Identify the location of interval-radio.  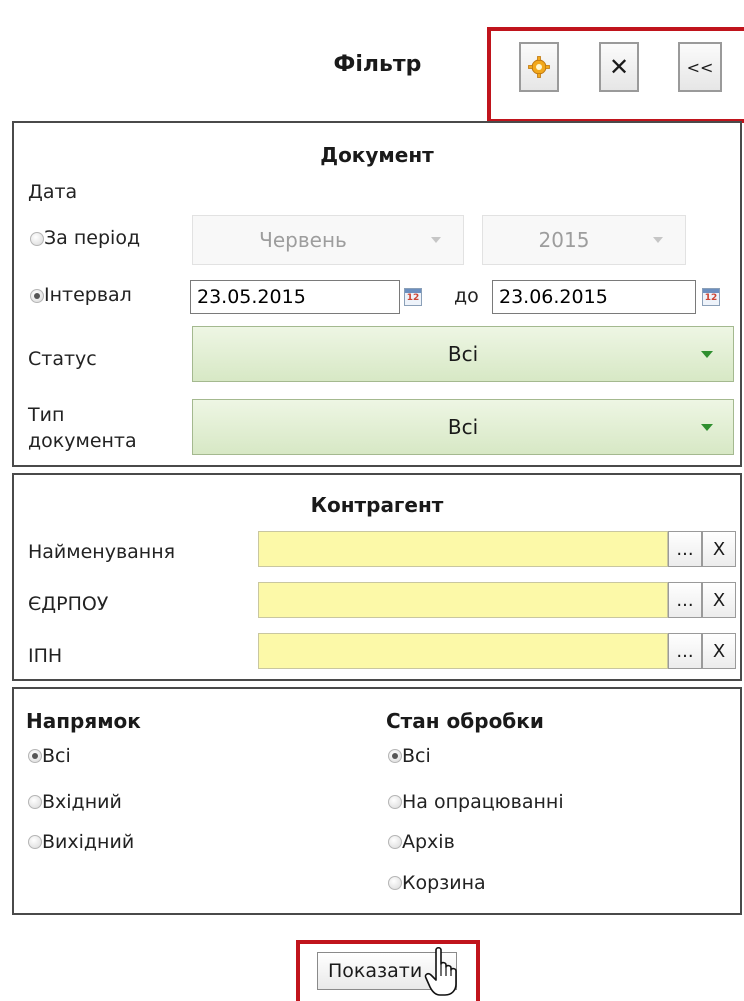
(37, 296).